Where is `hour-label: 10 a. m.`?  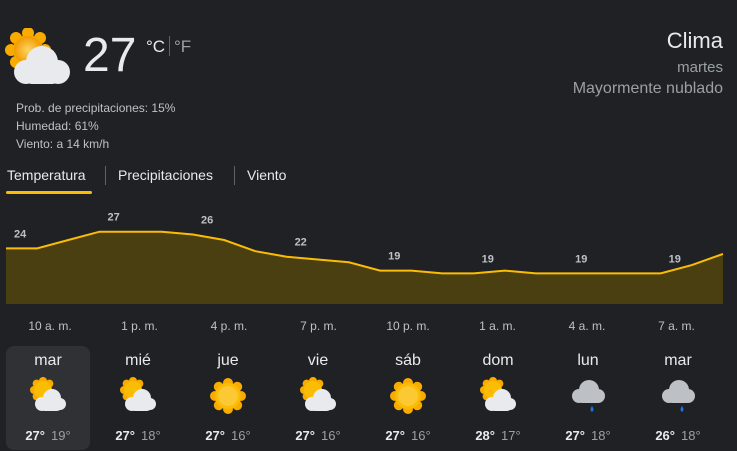
hour-label: 10 a. m. is located at coordinates (49, 326).